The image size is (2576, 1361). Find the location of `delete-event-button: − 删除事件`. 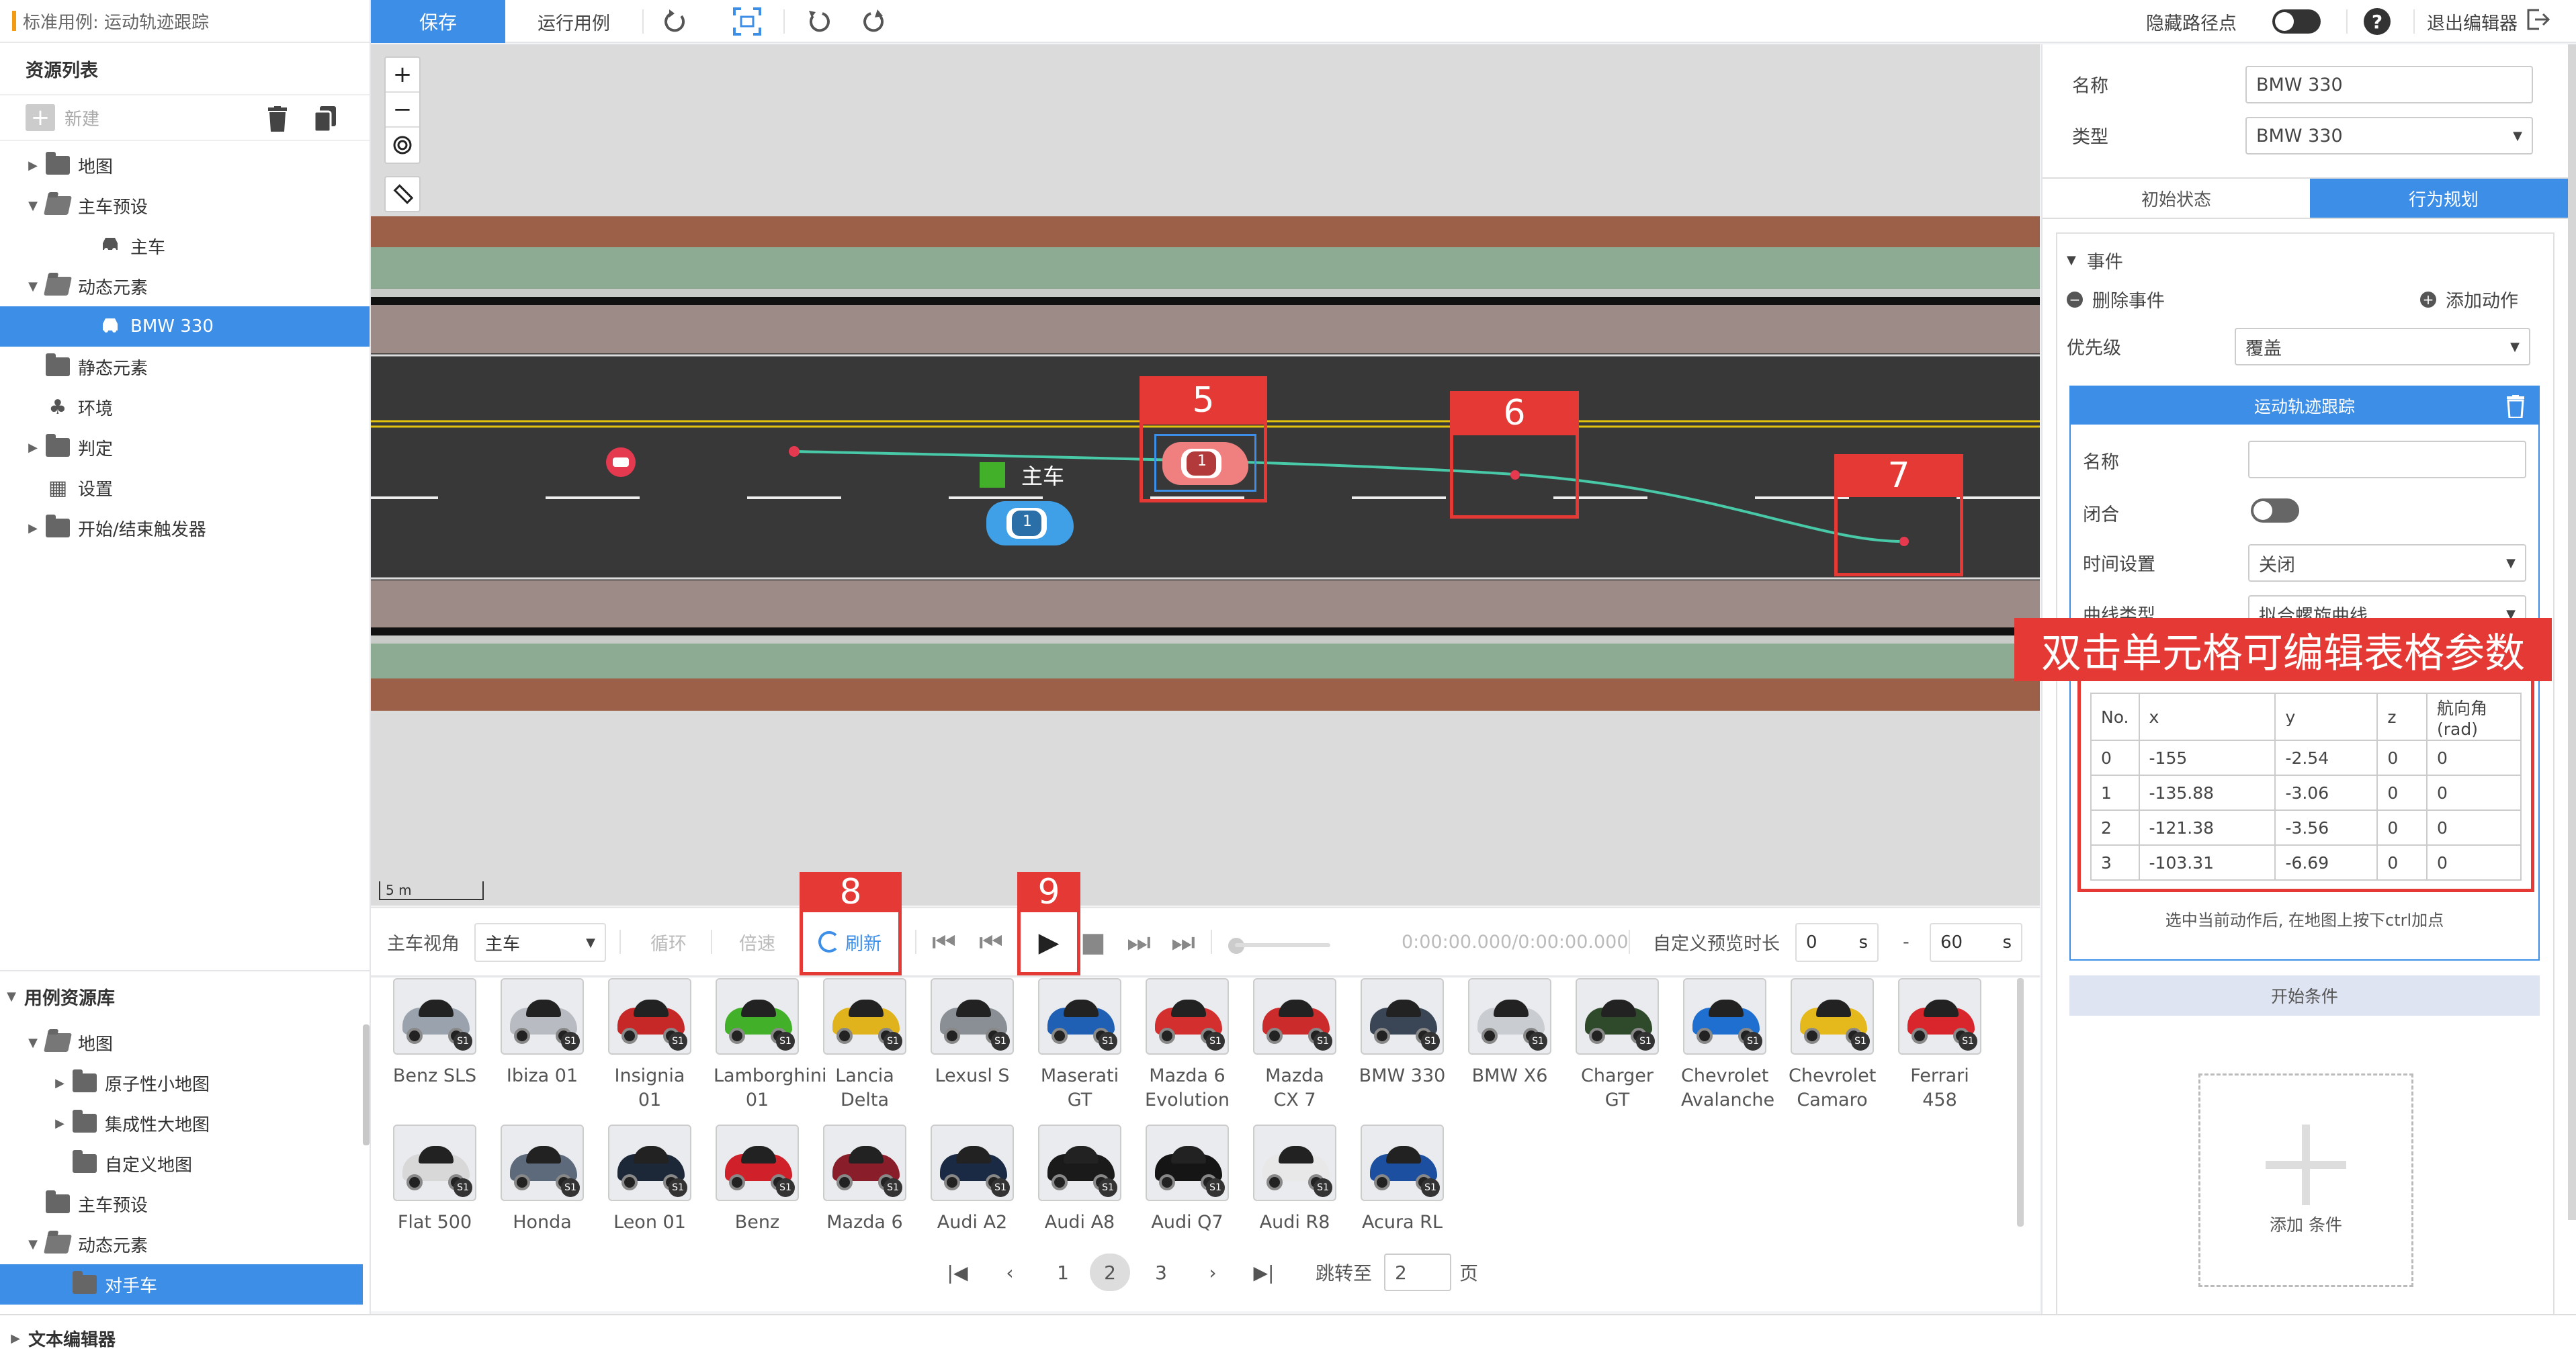

delete-event-button: − 删除事件 is located at coordinates (2116, 299).